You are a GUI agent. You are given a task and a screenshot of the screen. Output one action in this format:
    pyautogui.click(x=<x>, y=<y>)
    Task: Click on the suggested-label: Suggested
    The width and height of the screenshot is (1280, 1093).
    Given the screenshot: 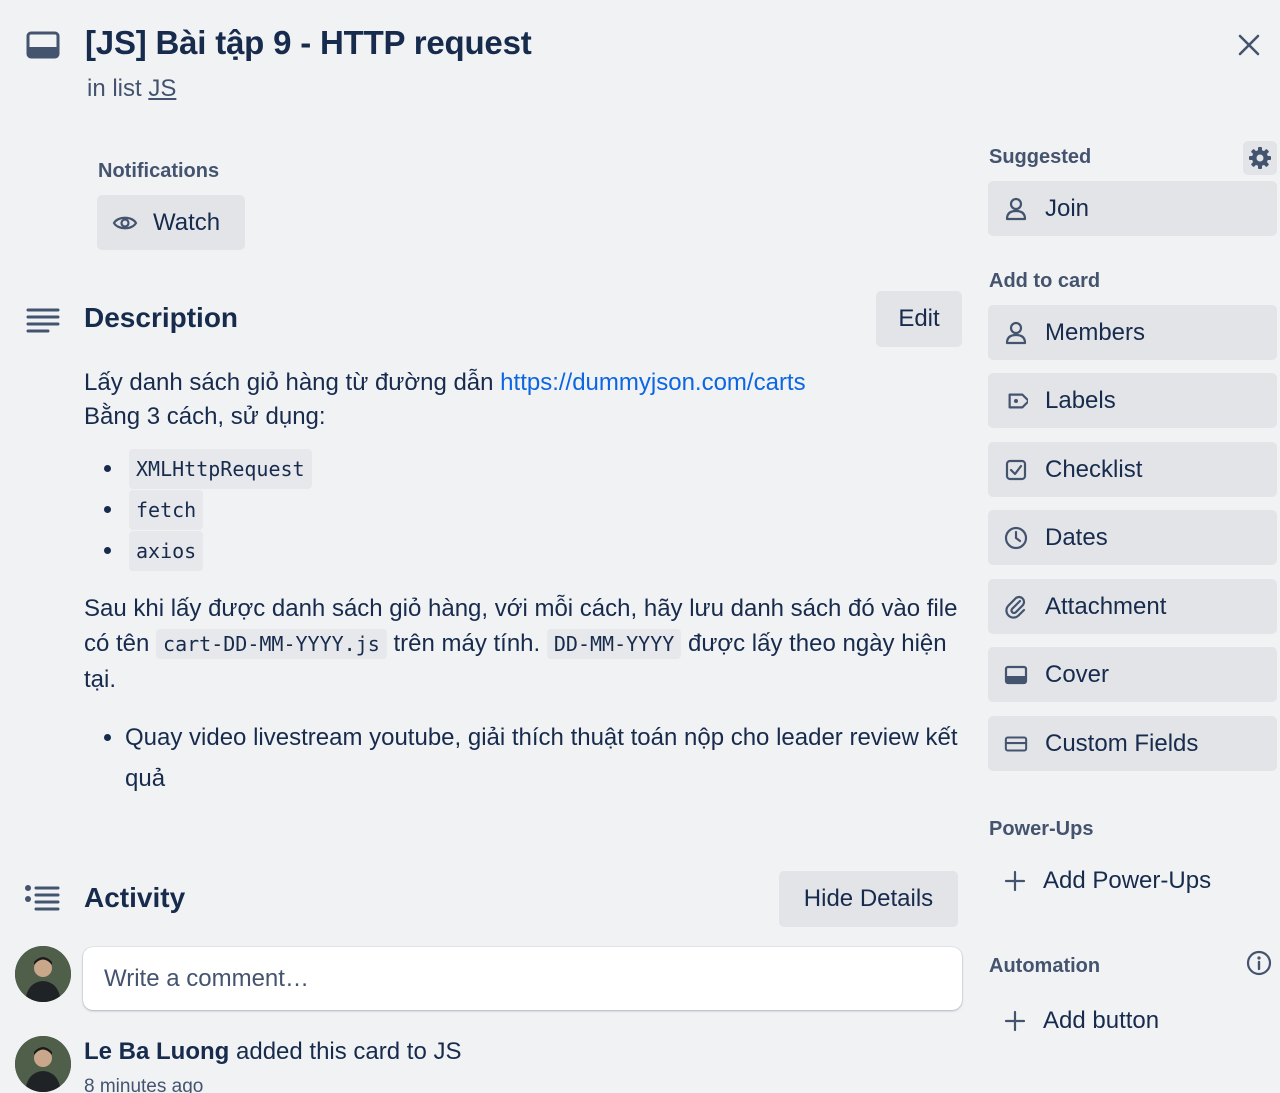 What is the action you would take?
    pyautogui.click(x=1040, y=157)
    